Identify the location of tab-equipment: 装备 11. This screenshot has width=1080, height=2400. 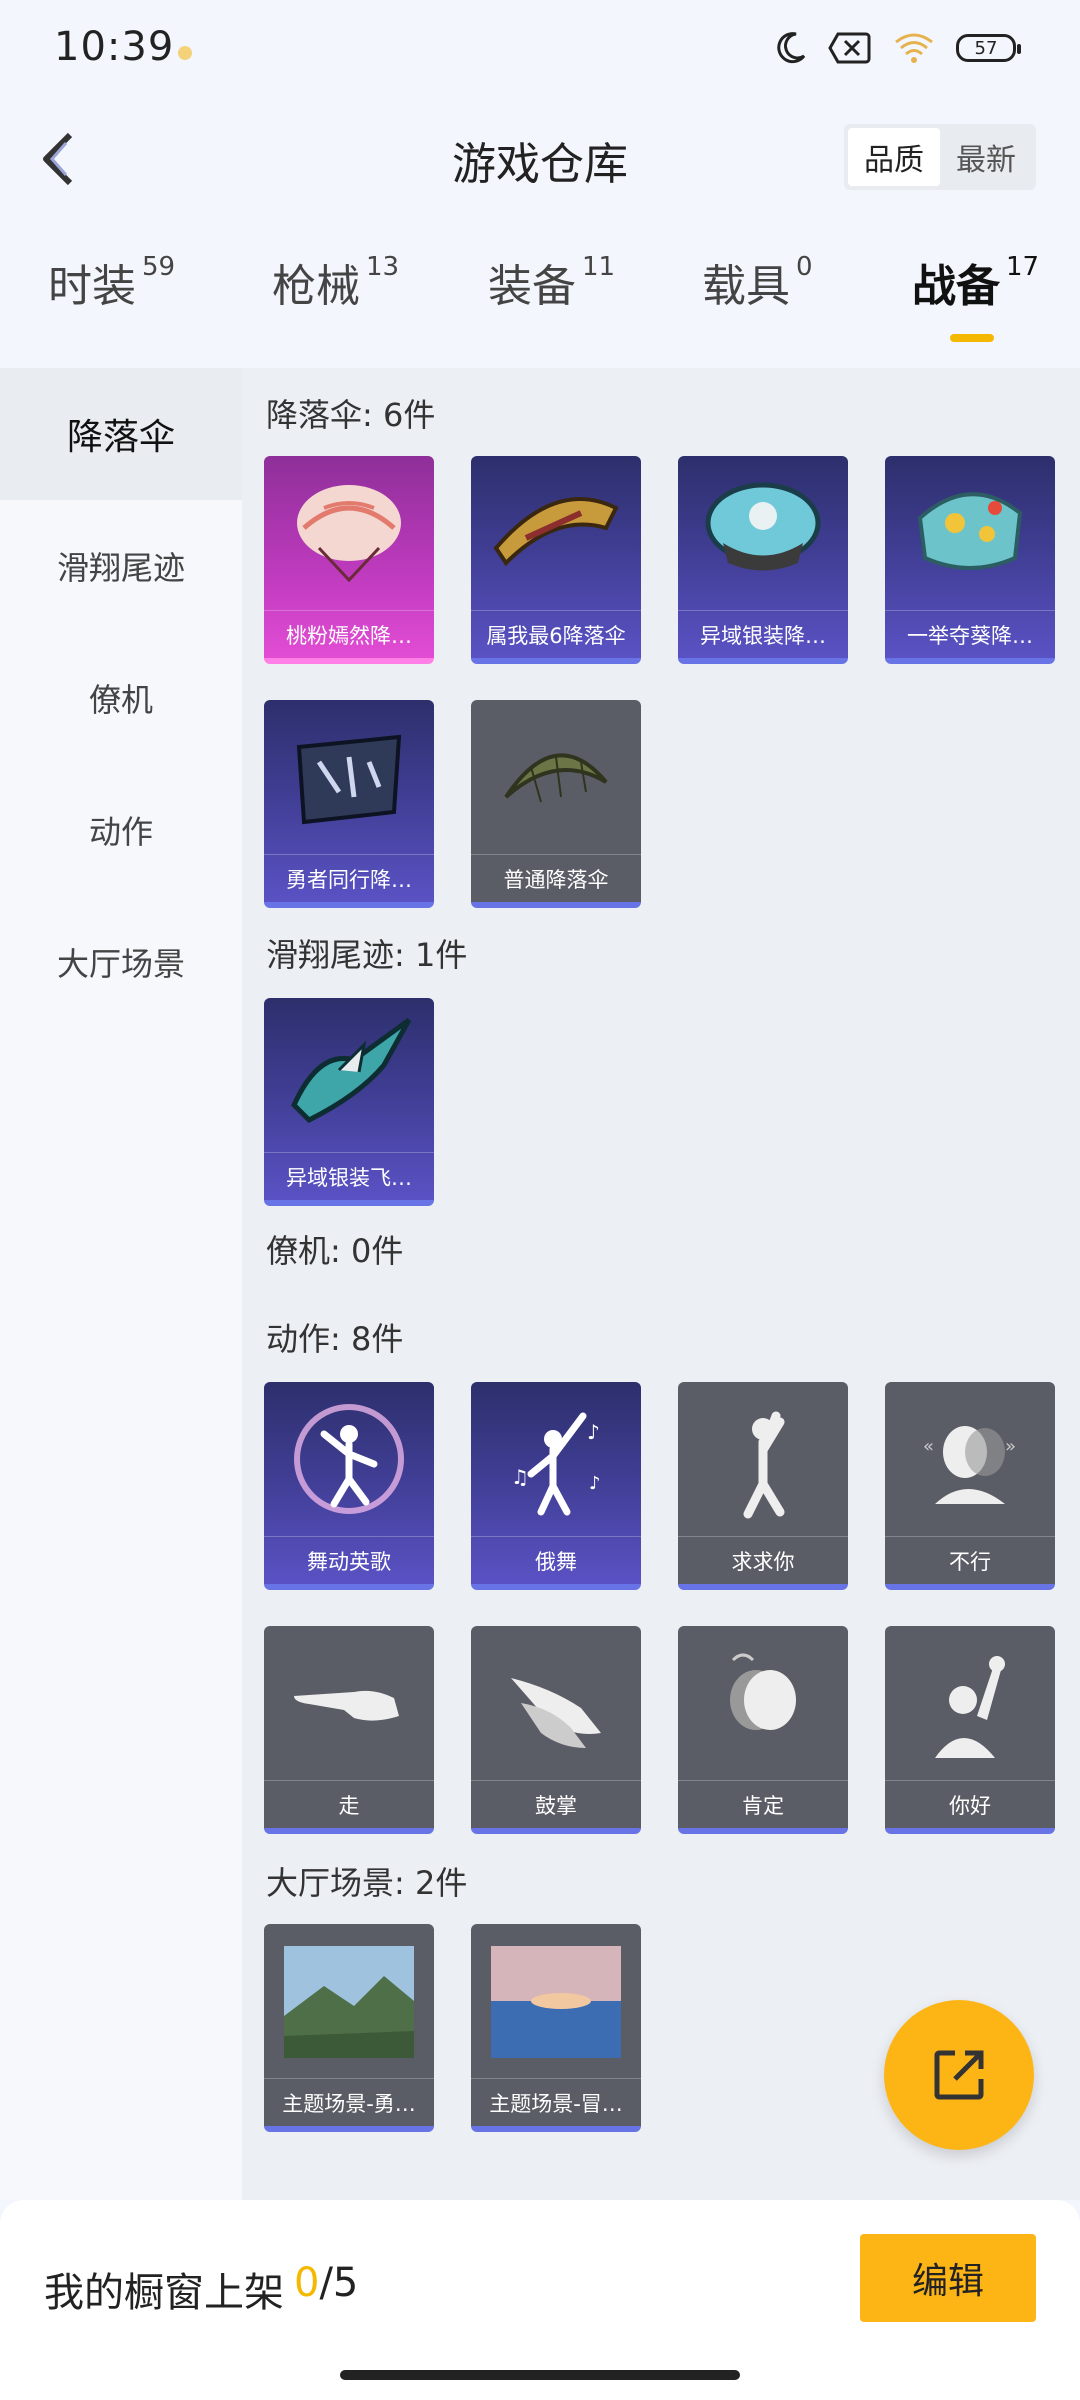
(551, 282).